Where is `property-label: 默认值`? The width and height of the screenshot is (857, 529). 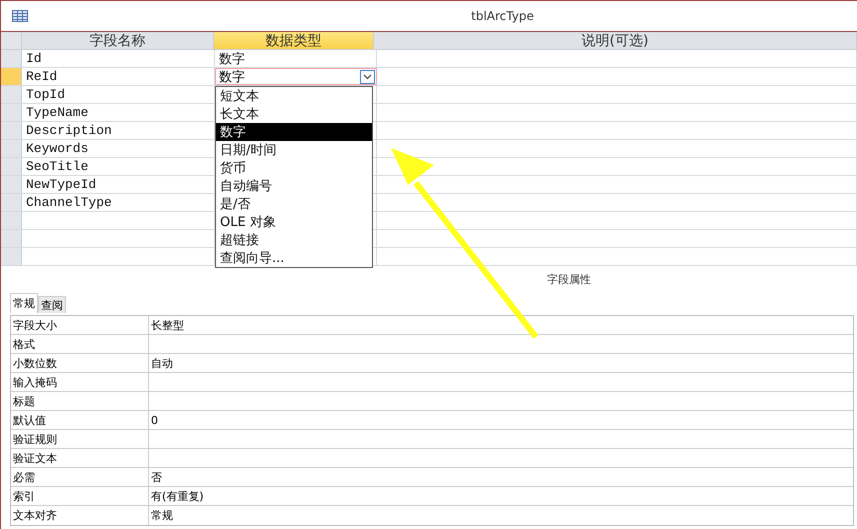 property-label: 默认值 is located at coordinates (80, 420).